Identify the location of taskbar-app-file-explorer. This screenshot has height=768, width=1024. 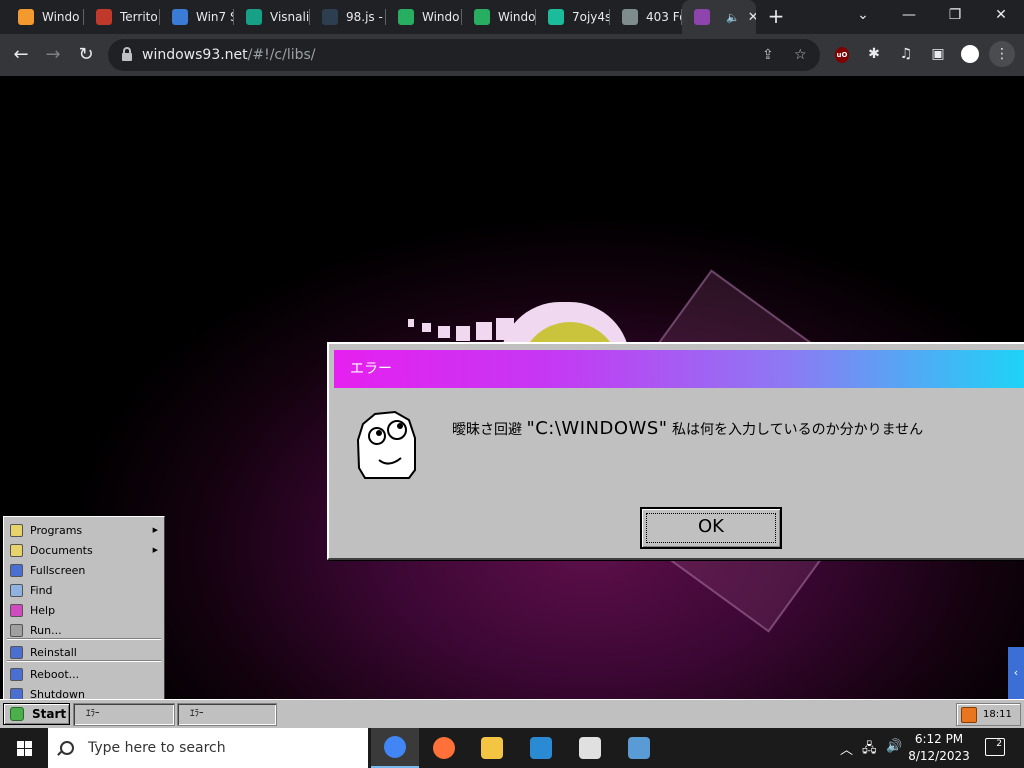
(492, 748).